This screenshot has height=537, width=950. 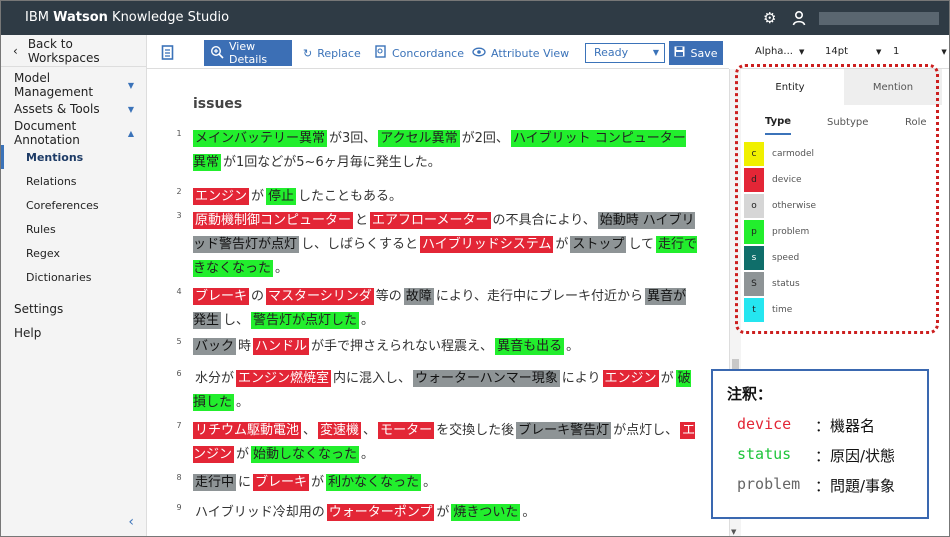 I want to click on annotation-mention: メインバッテリー異常, so click(x=260, y=138).